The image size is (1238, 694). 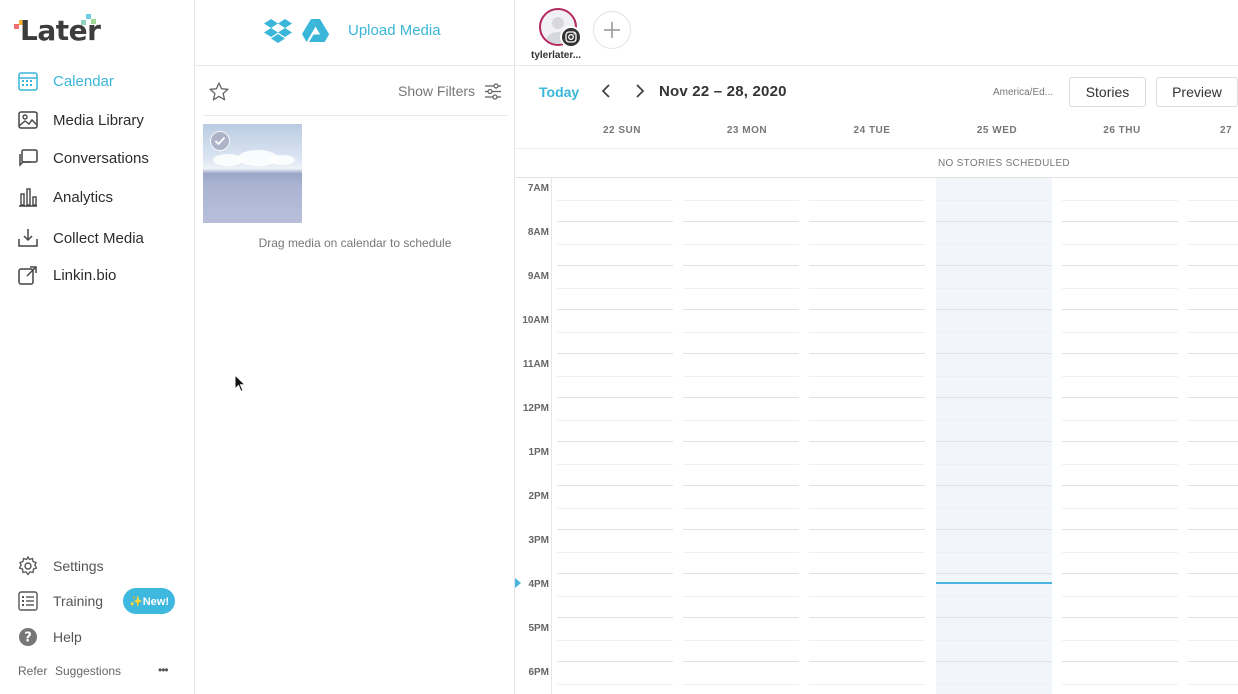 I want to click on upload-bar: Upload Media, so click(x=355, y=33).